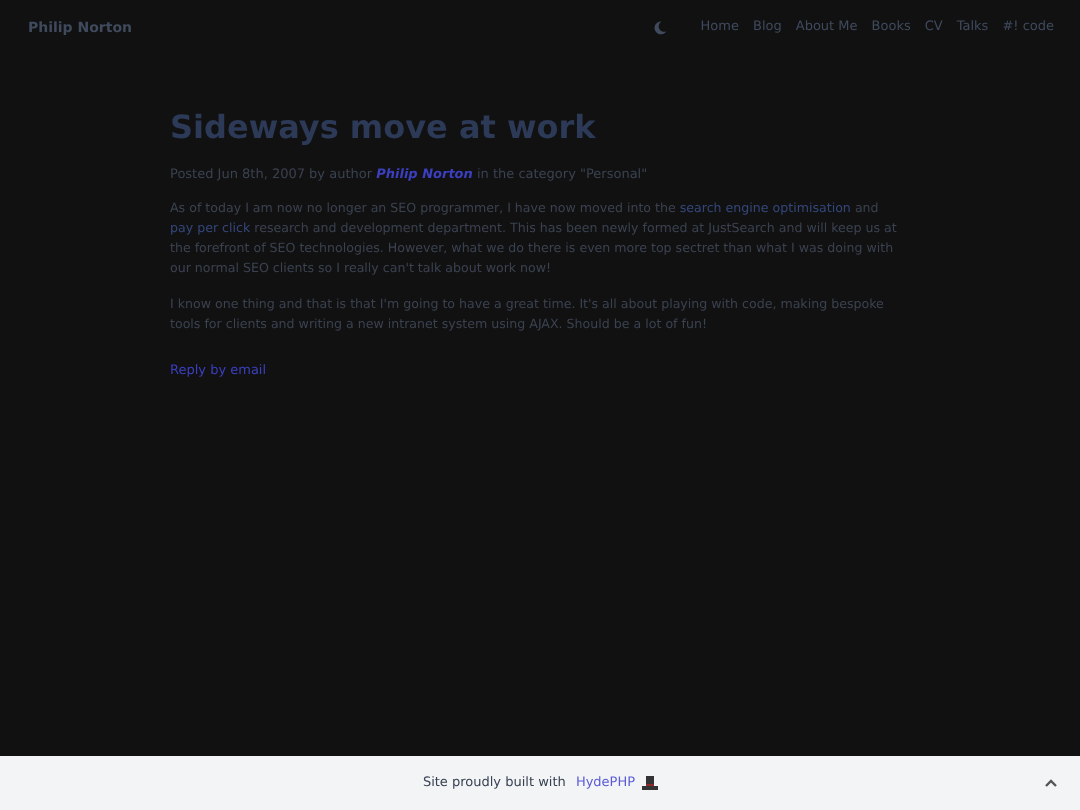 The width and height of the screenshot is (1080, 810). Describe the element at coordinates (384, 128) in the screenshot. I see `post-title: Sideways move at work` at that location.